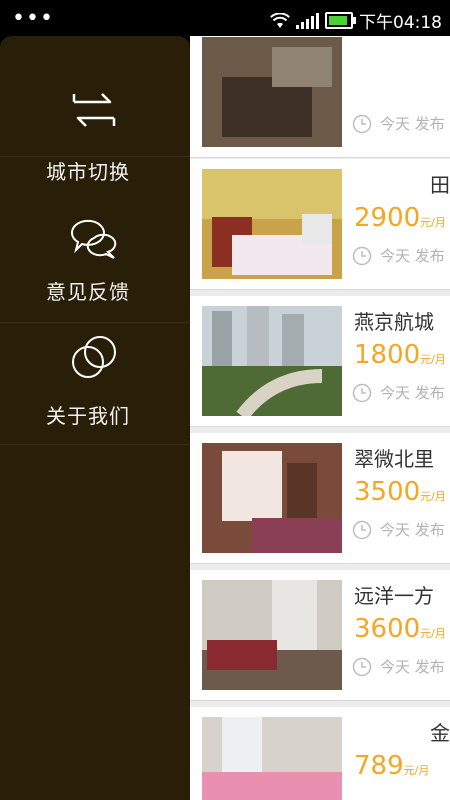  I want to click on drawer-item-label: 城市切换, so click(88, 172).